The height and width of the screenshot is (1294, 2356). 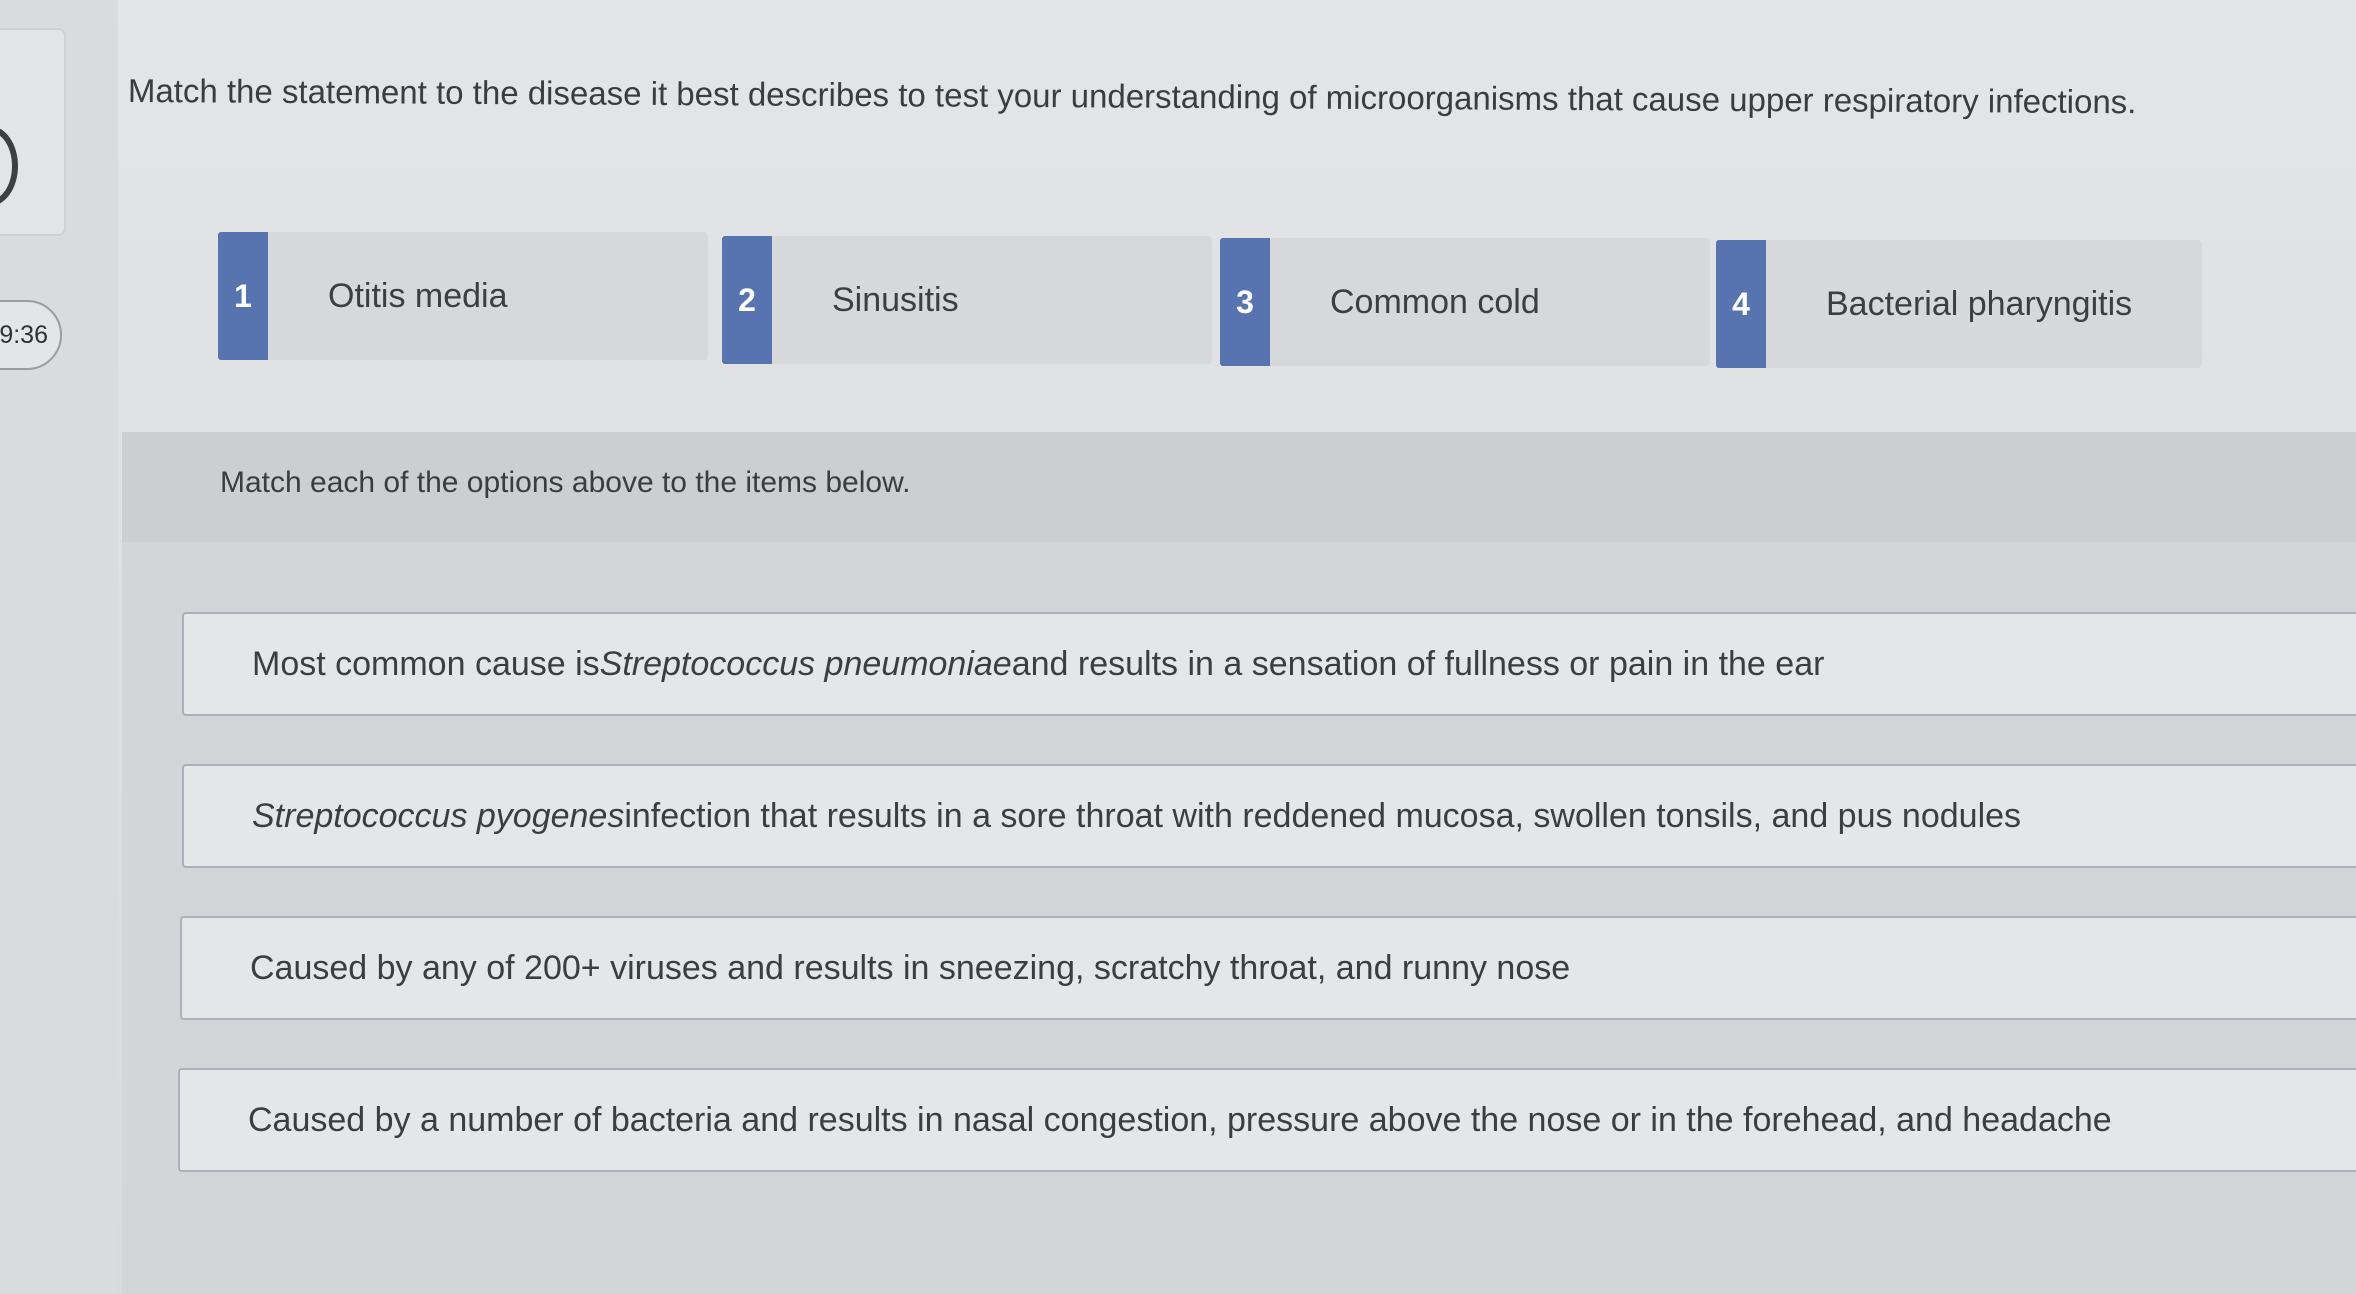 I want to click on option-label: Bacterial pharyngitis, so click(x=1979, y=303).